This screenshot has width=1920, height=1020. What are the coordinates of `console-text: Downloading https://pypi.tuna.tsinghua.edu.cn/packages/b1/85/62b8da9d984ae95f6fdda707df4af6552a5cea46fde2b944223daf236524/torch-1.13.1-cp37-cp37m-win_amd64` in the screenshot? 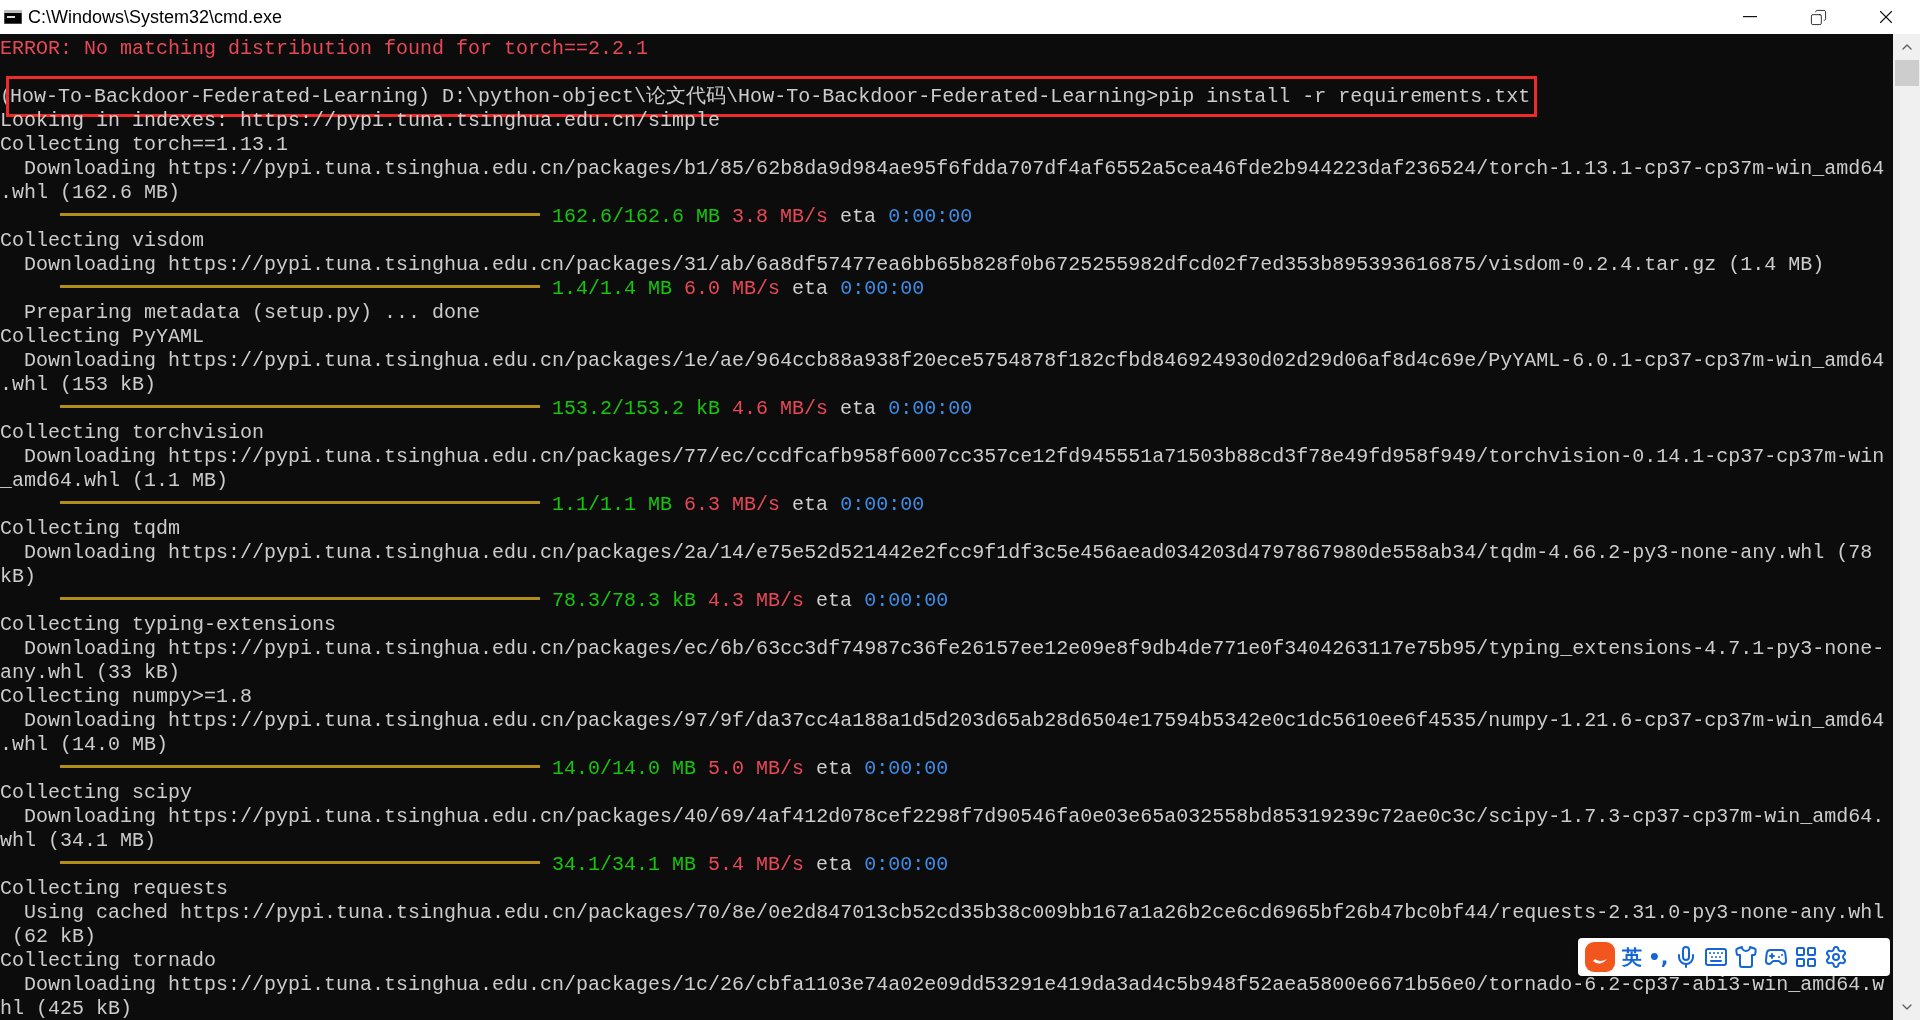 It's located at (954, 168).